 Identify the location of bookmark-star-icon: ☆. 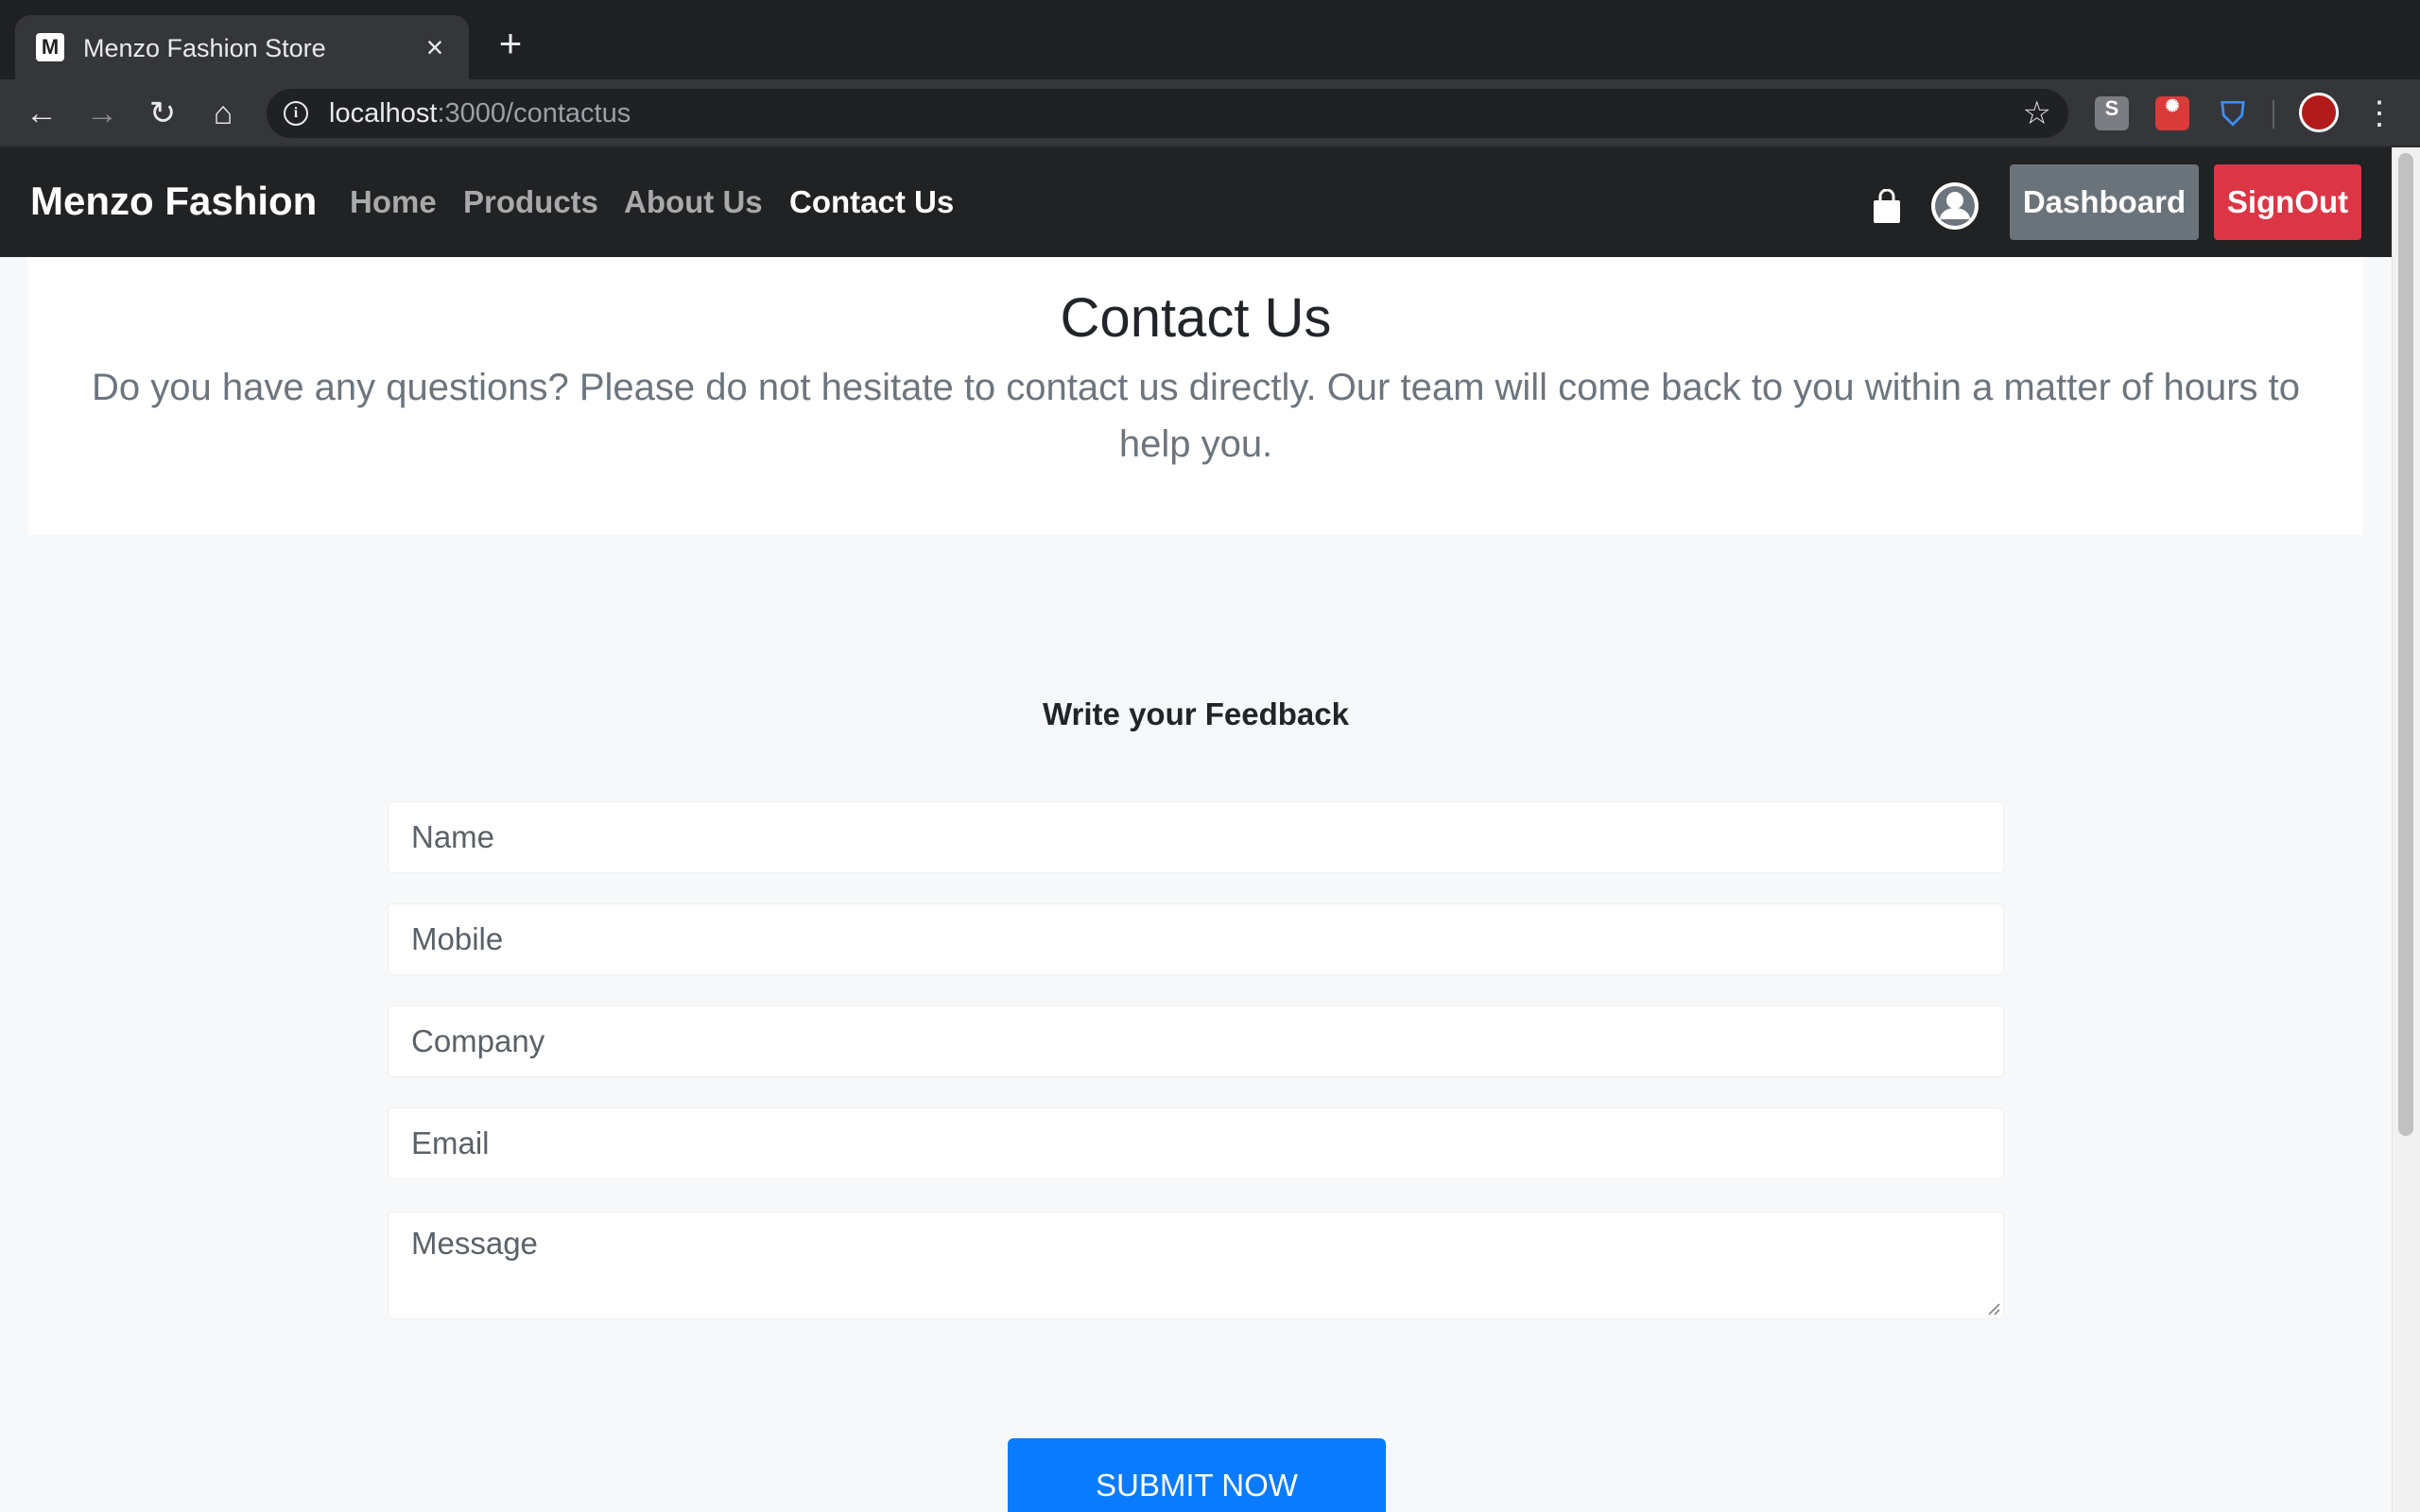
(2037, 113).